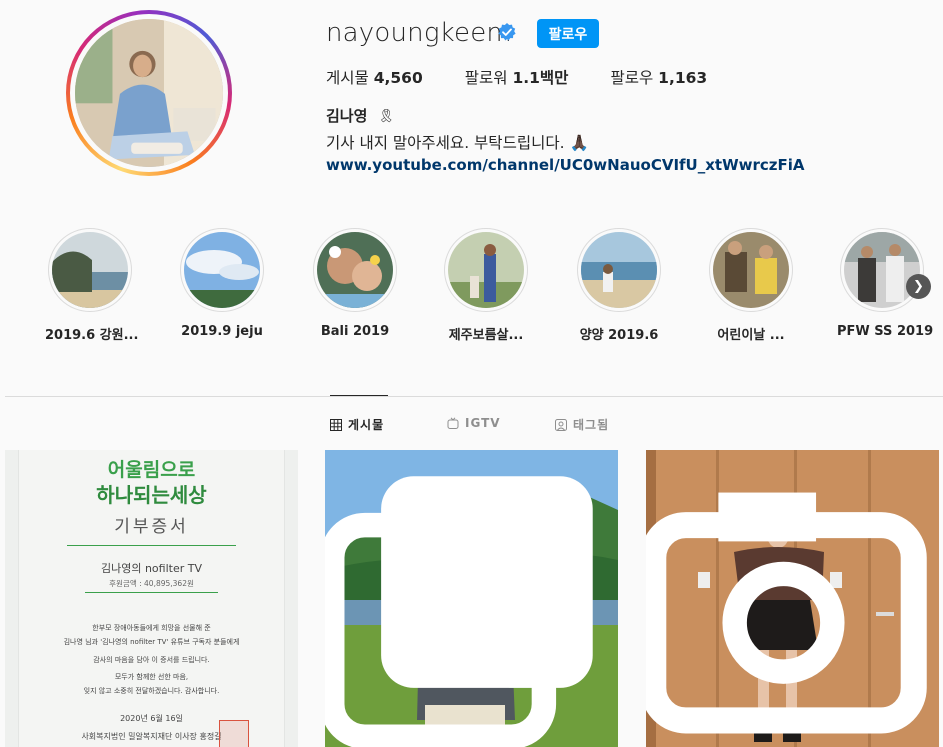 The image size is (943, 747). What do you see at coordinates (419, 33) in the screenshot?
I see `profile-username: nayoungkeem` at bounding box center [419, 33].